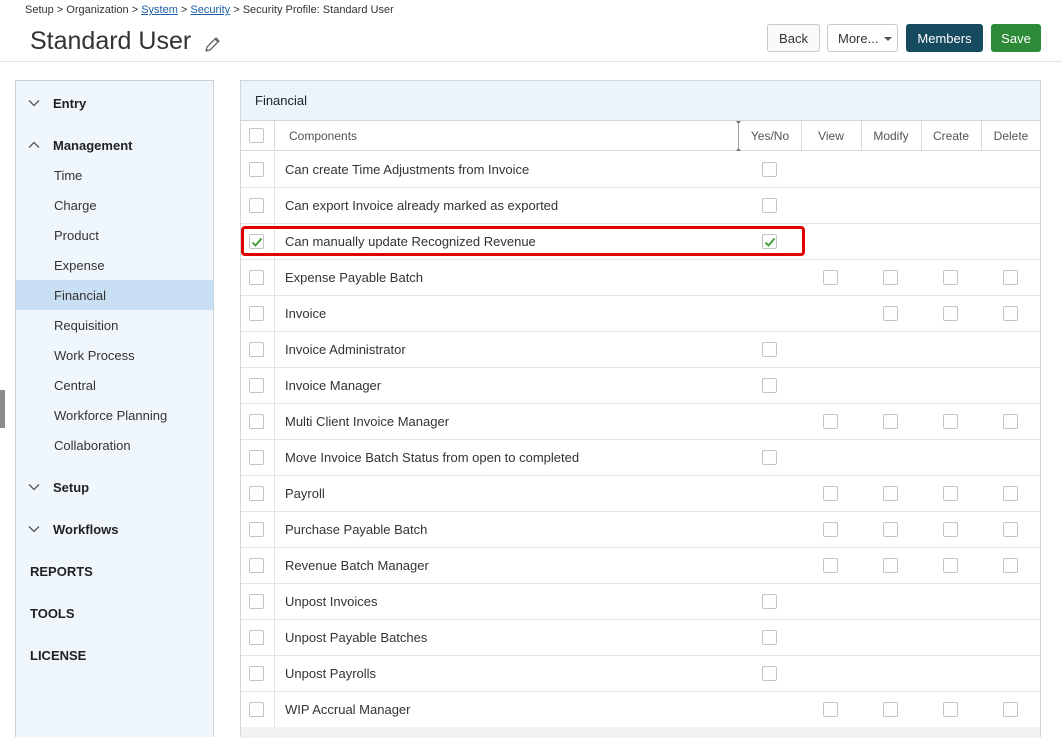 Image resolution: width=1062 pixels, height=738 pixels. Describe the element at coordinates (640, 170) in the screenshot. I see `table-row: Can create Time Adjustments from Invoice` at that location.